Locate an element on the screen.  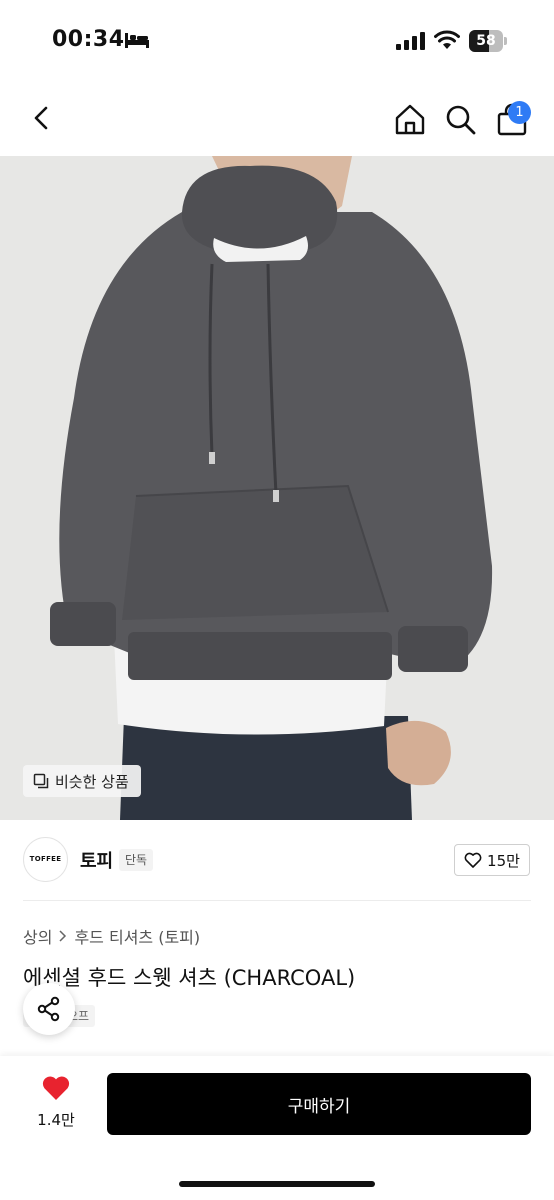
bottom-purchase-bar: 1.4만 구매하기 is located at coordinates (277, 1128).